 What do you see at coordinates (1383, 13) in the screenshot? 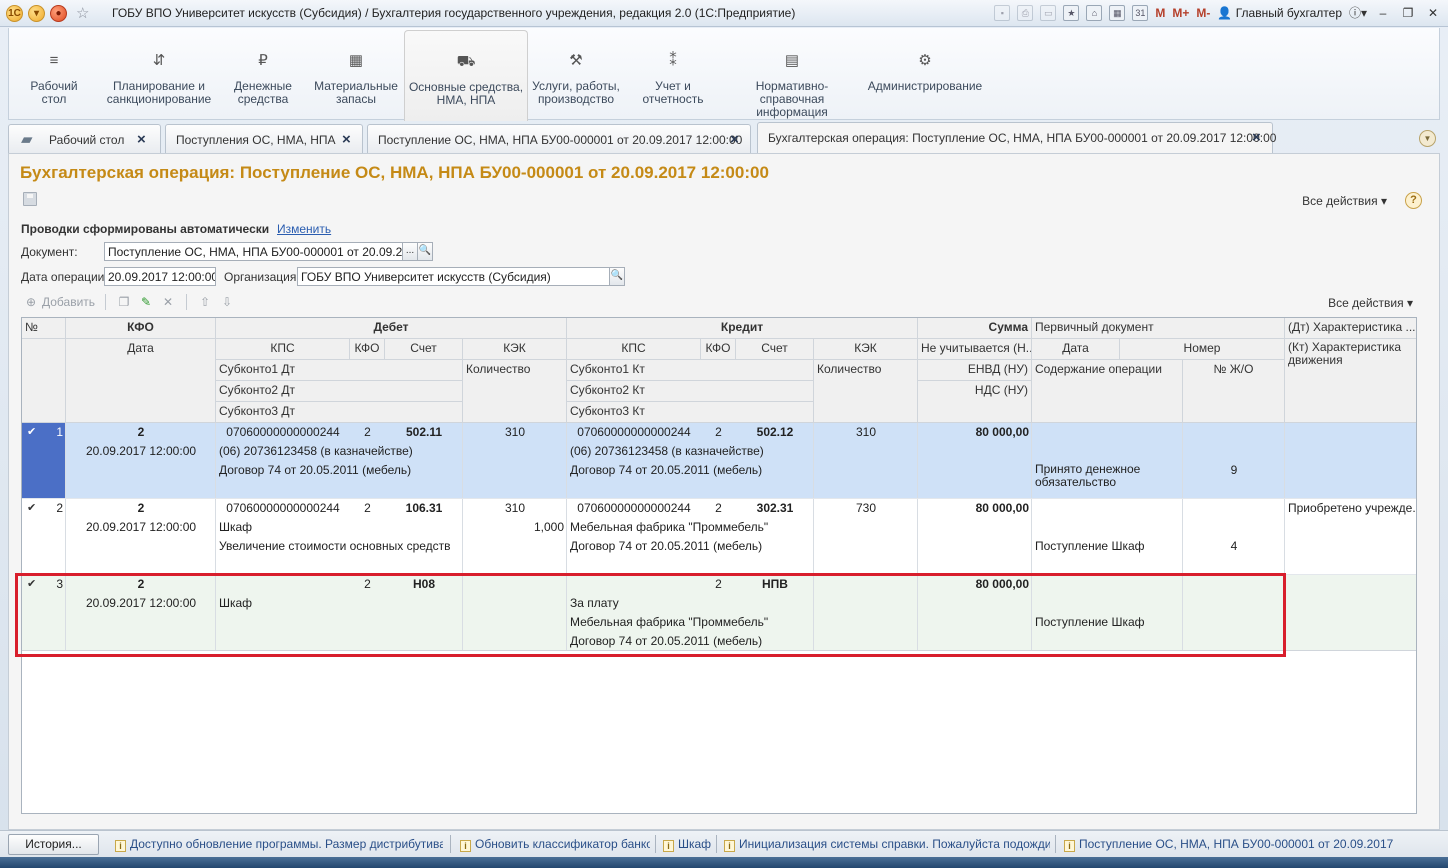
I see `minimize-button: –` at bounding box center [1383, 13].